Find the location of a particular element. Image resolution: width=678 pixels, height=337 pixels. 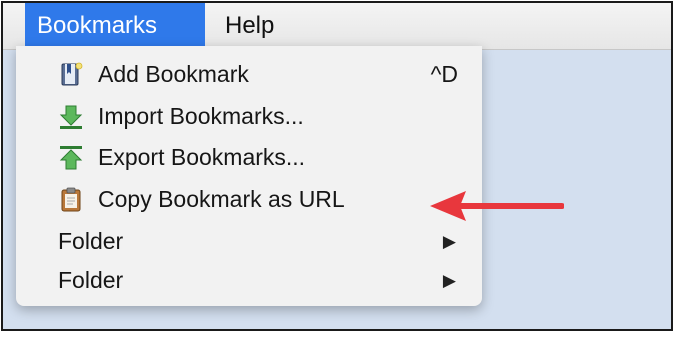

menu-bar: Bookmarks Help is located at coordinates (337, 26).